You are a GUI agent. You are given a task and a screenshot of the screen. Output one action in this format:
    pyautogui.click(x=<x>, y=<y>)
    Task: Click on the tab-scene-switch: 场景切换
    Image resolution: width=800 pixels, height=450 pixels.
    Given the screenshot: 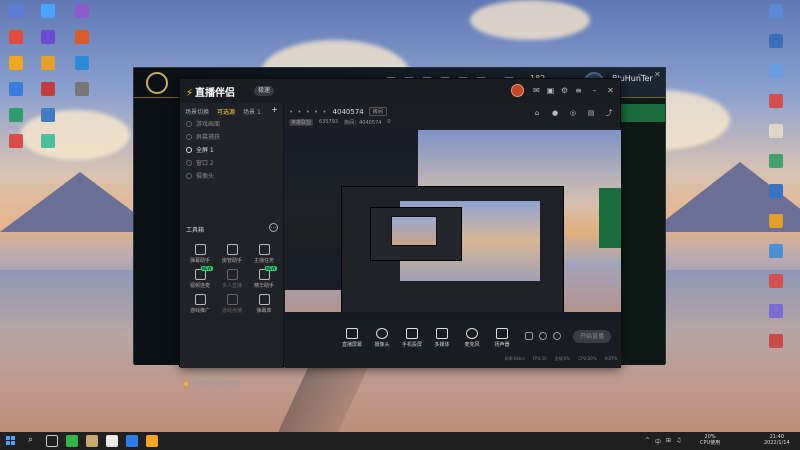 What is the action you would take?
    pyautogui.click(x=197, y=111)
    